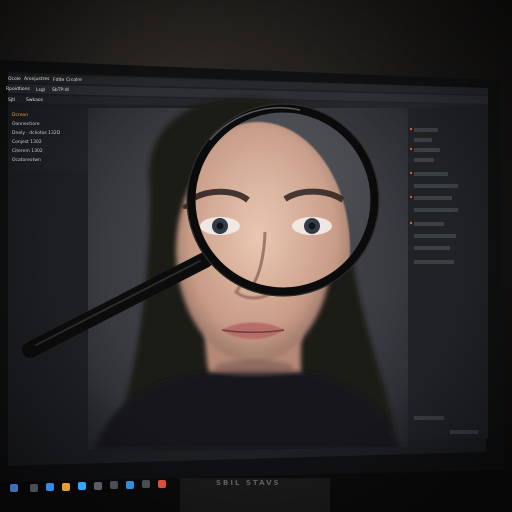 The width and height of the screenshot is (512, 512). What do you see at coordinates (37, 79) in the screenshot?
I see `menu-item-2: Aronjustres` at bounding box center [37, 79].